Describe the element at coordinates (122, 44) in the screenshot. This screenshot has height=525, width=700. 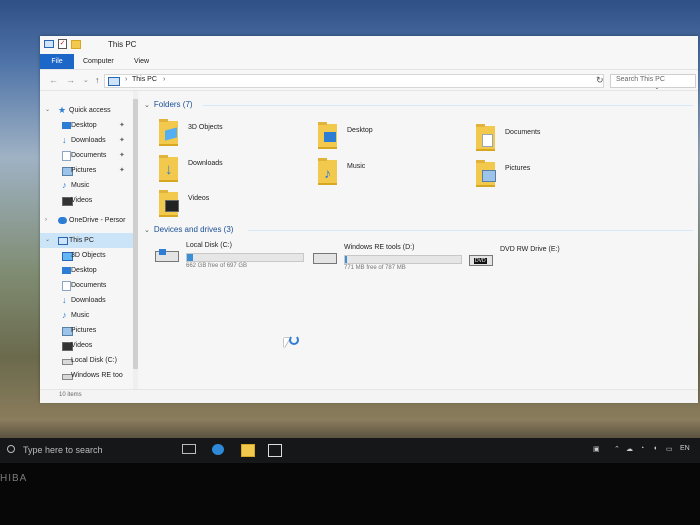
I see `window-title: This PC` at that location.